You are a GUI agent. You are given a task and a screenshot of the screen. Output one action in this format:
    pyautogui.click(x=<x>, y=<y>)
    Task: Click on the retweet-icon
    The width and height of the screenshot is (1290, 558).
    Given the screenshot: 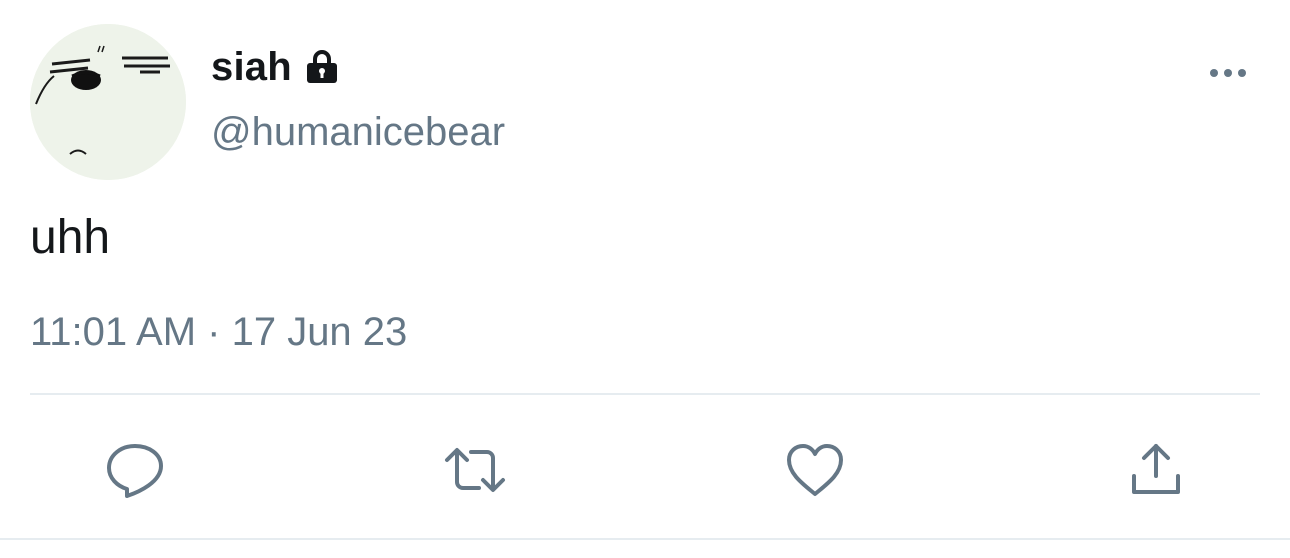 What is the action you would take?
    pyautogui.click(x=475, y=470)
    